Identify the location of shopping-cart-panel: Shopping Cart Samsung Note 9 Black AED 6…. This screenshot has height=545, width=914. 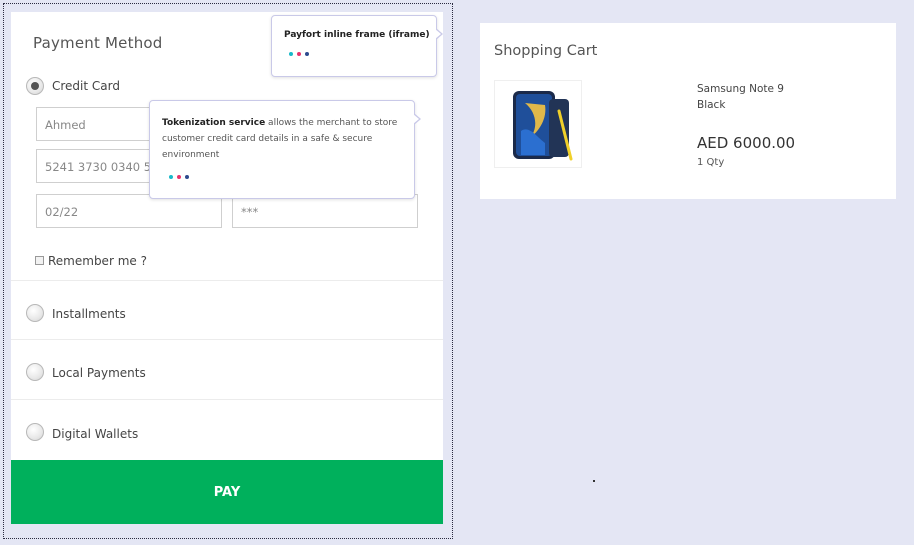
(688, 111).